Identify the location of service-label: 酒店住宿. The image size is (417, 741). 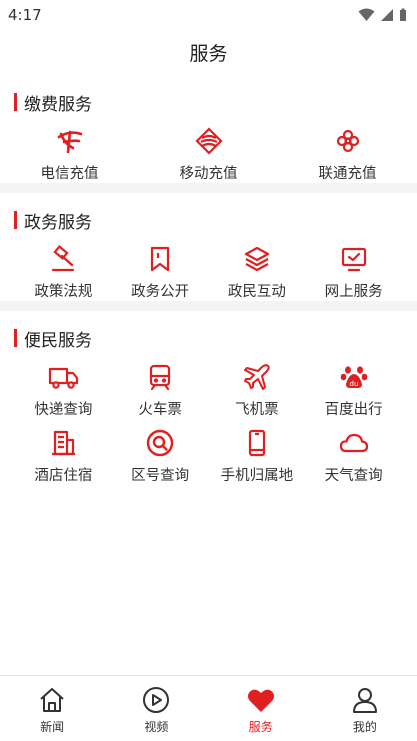
(63, 476).